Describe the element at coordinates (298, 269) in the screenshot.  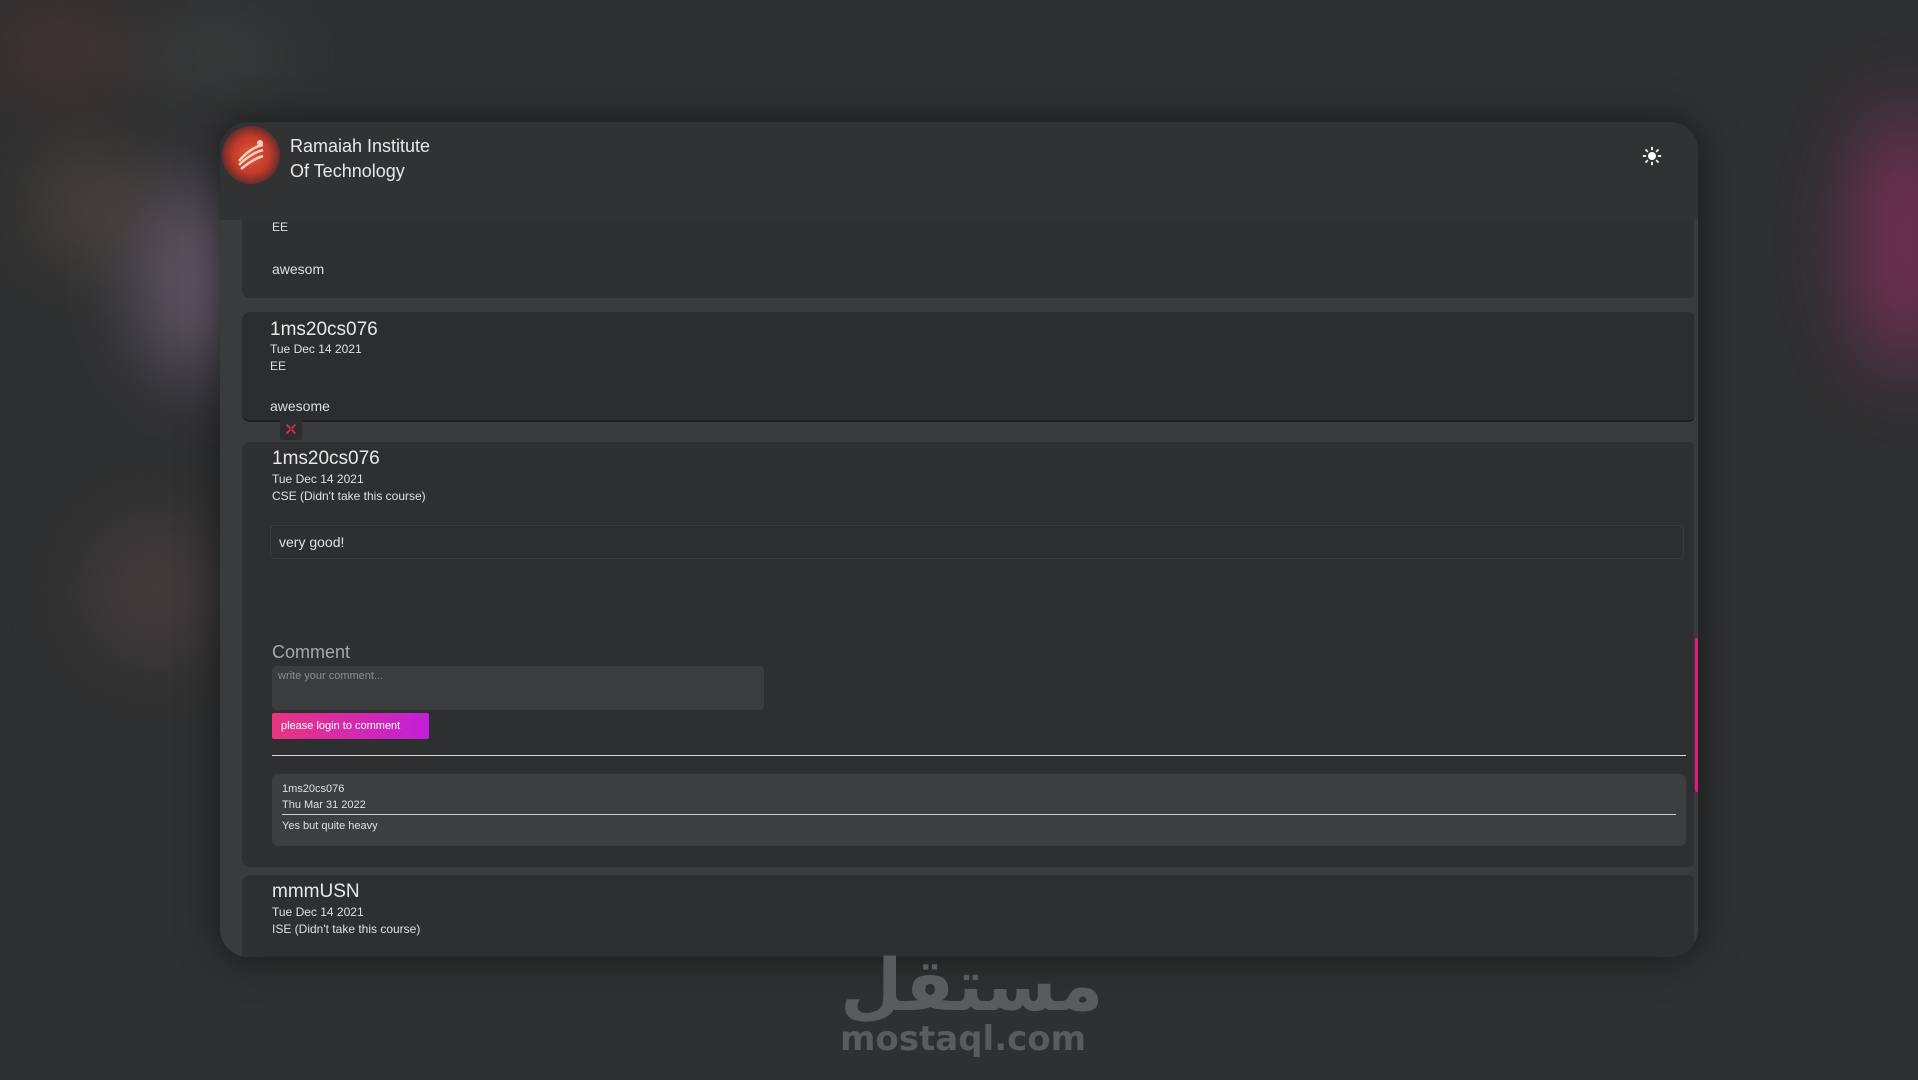
I see `review-body: awesom` at that location.